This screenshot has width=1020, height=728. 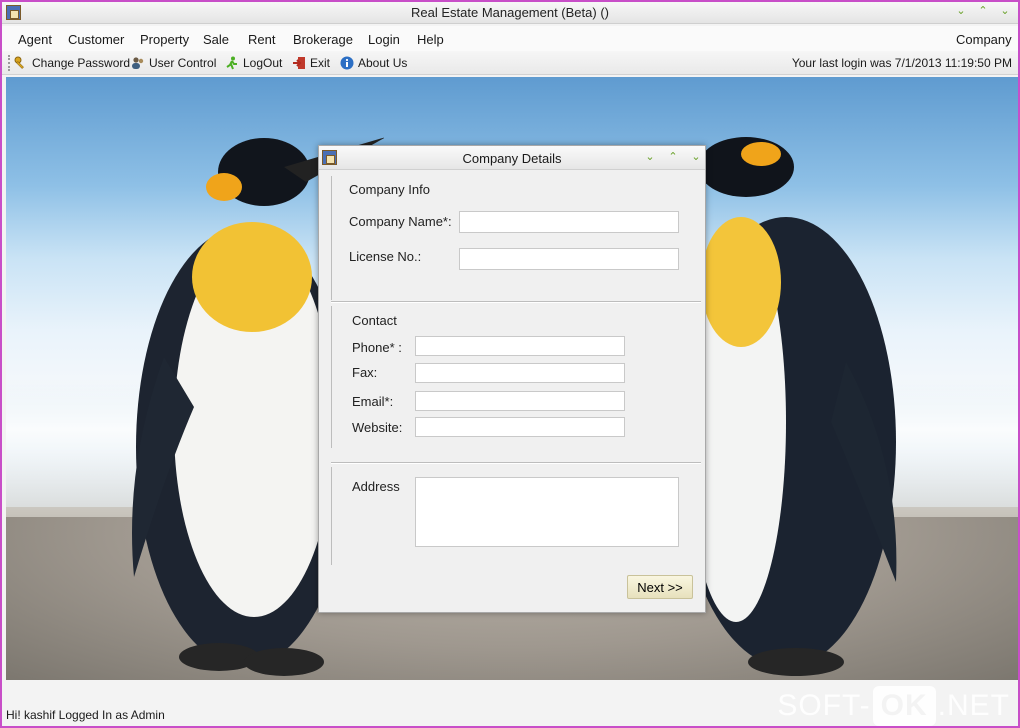 What do you see at coordinates (376, 486) in the screenshot?
I see `address-label: Address` at bounding box center [376, 486].